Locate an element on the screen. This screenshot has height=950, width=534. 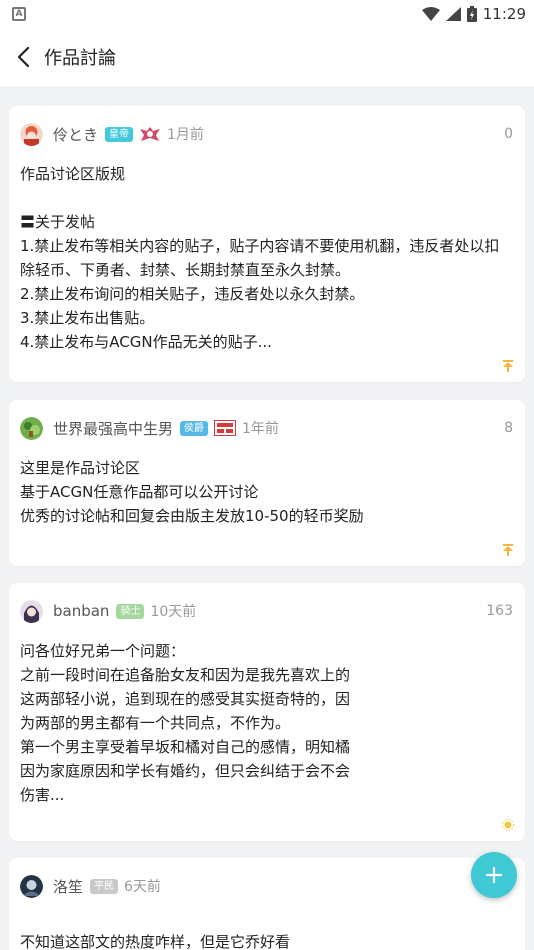
post-text: 不知道这部文的热度咋样，但是它乔好看 is located at coordinates (155, 941).